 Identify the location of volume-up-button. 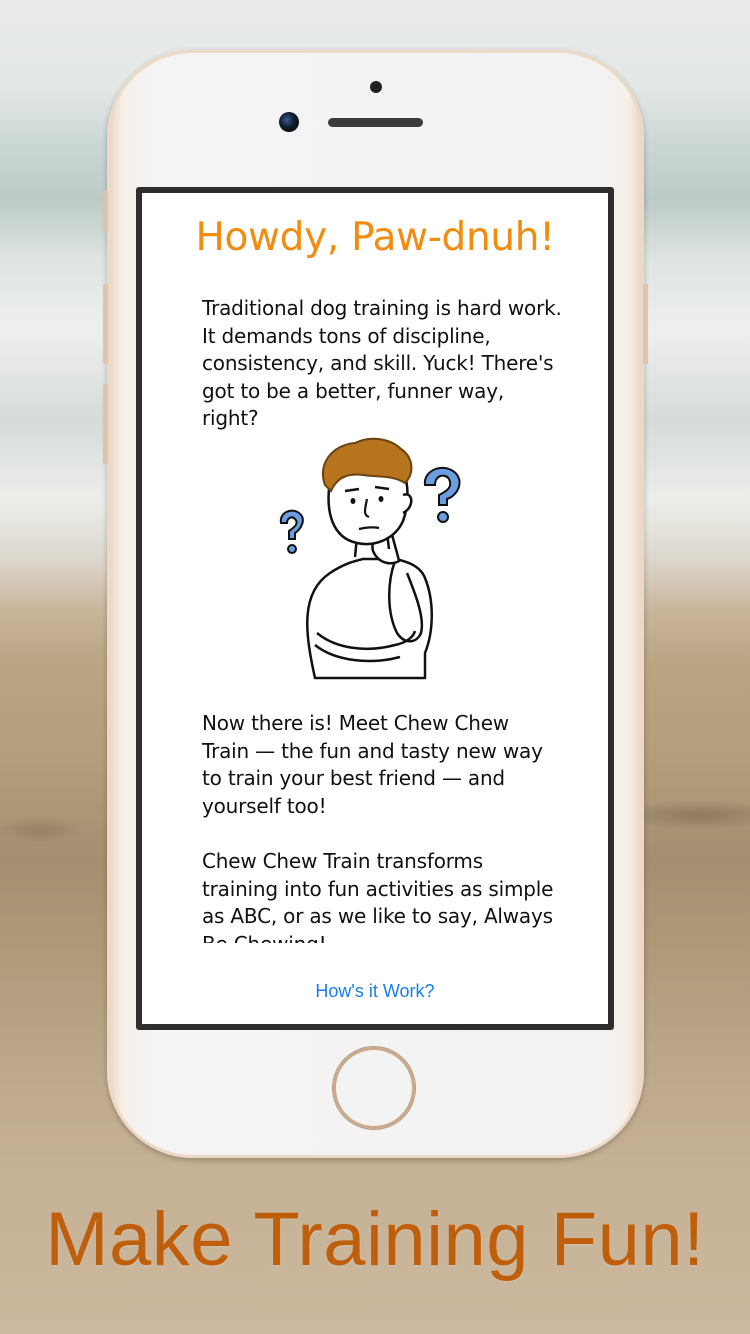
(105, 324).